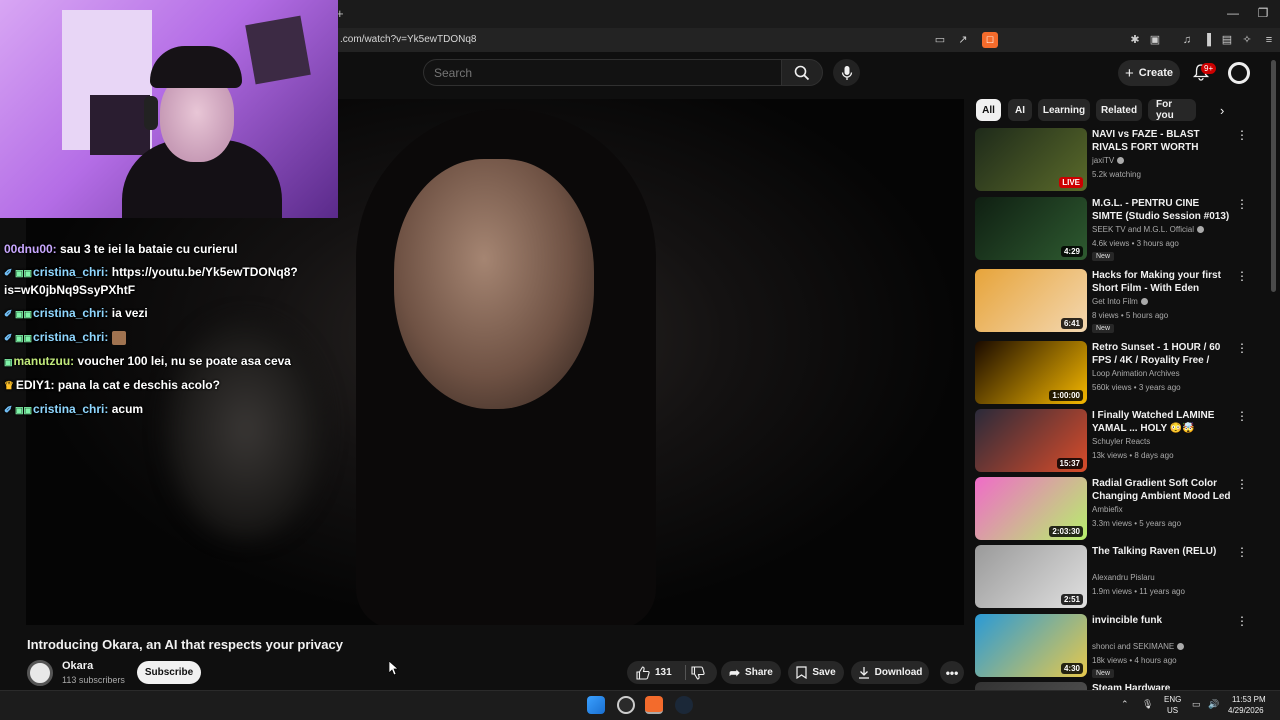 This screenshot has width=1280, height=720. Describe the element at coordinates (1136, 373) in the screenshot. I see `recommended-channel: Loop Animation Archives` at that location.